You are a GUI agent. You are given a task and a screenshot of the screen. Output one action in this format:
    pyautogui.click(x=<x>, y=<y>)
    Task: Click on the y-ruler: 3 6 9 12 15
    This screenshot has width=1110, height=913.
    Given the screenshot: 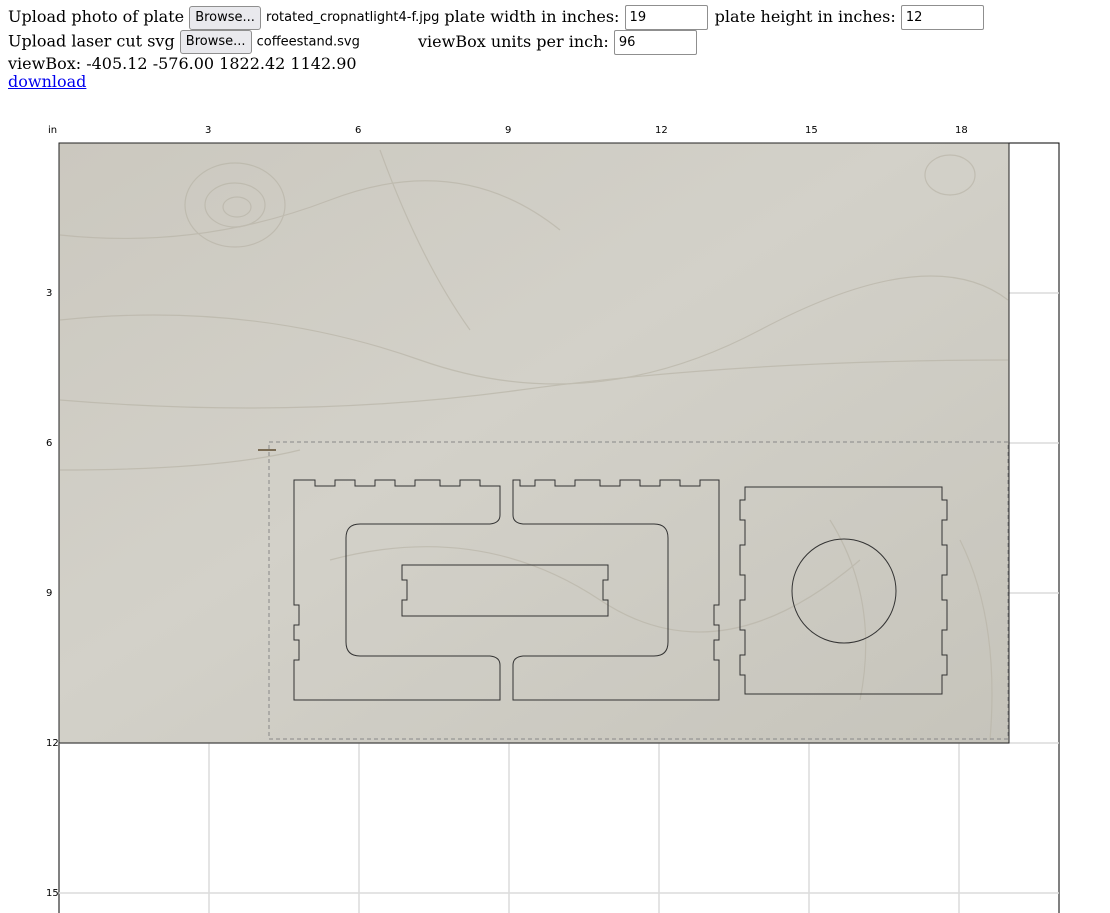 What is the action you would take?
    pyautogui.click(x=52, y=593)
    